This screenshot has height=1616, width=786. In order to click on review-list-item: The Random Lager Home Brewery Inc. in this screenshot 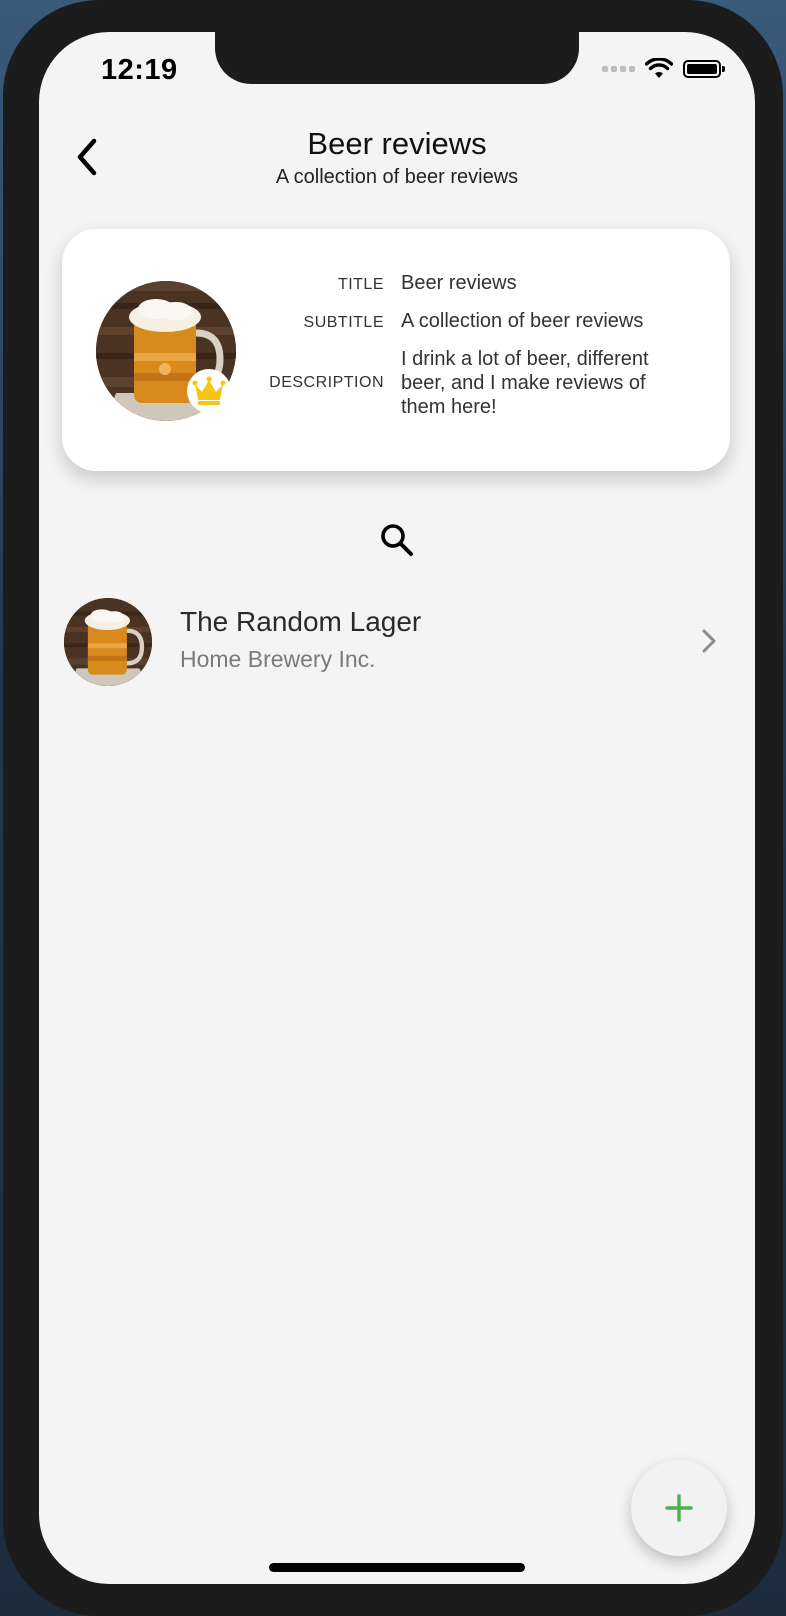, I will do `click(394, 642)`.